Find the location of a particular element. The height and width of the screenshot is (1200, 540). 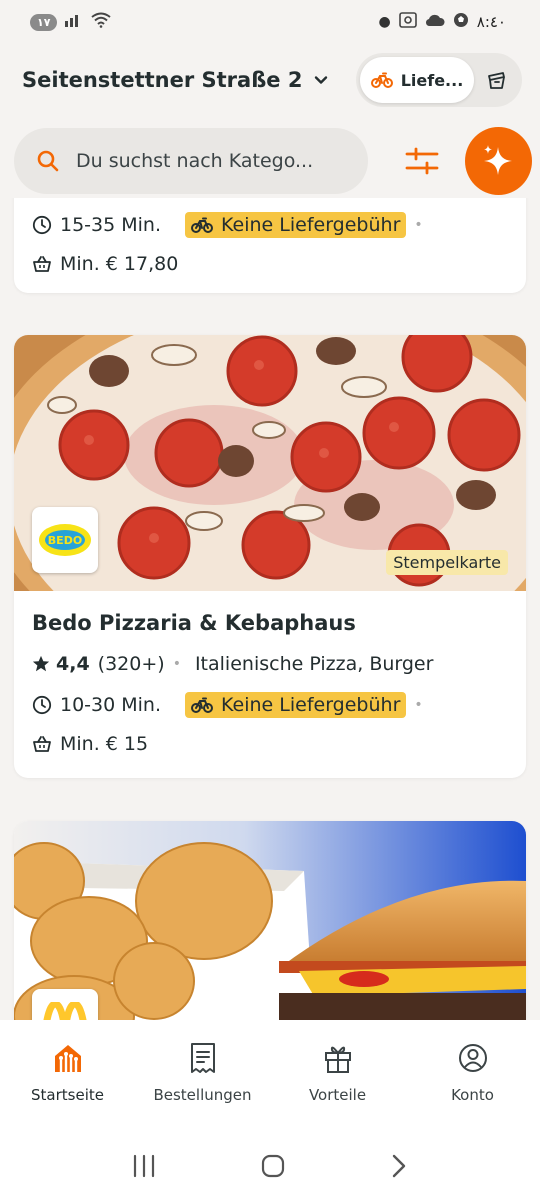

delivery-time: 15-35 Min. is located at coordinates (111, 225).